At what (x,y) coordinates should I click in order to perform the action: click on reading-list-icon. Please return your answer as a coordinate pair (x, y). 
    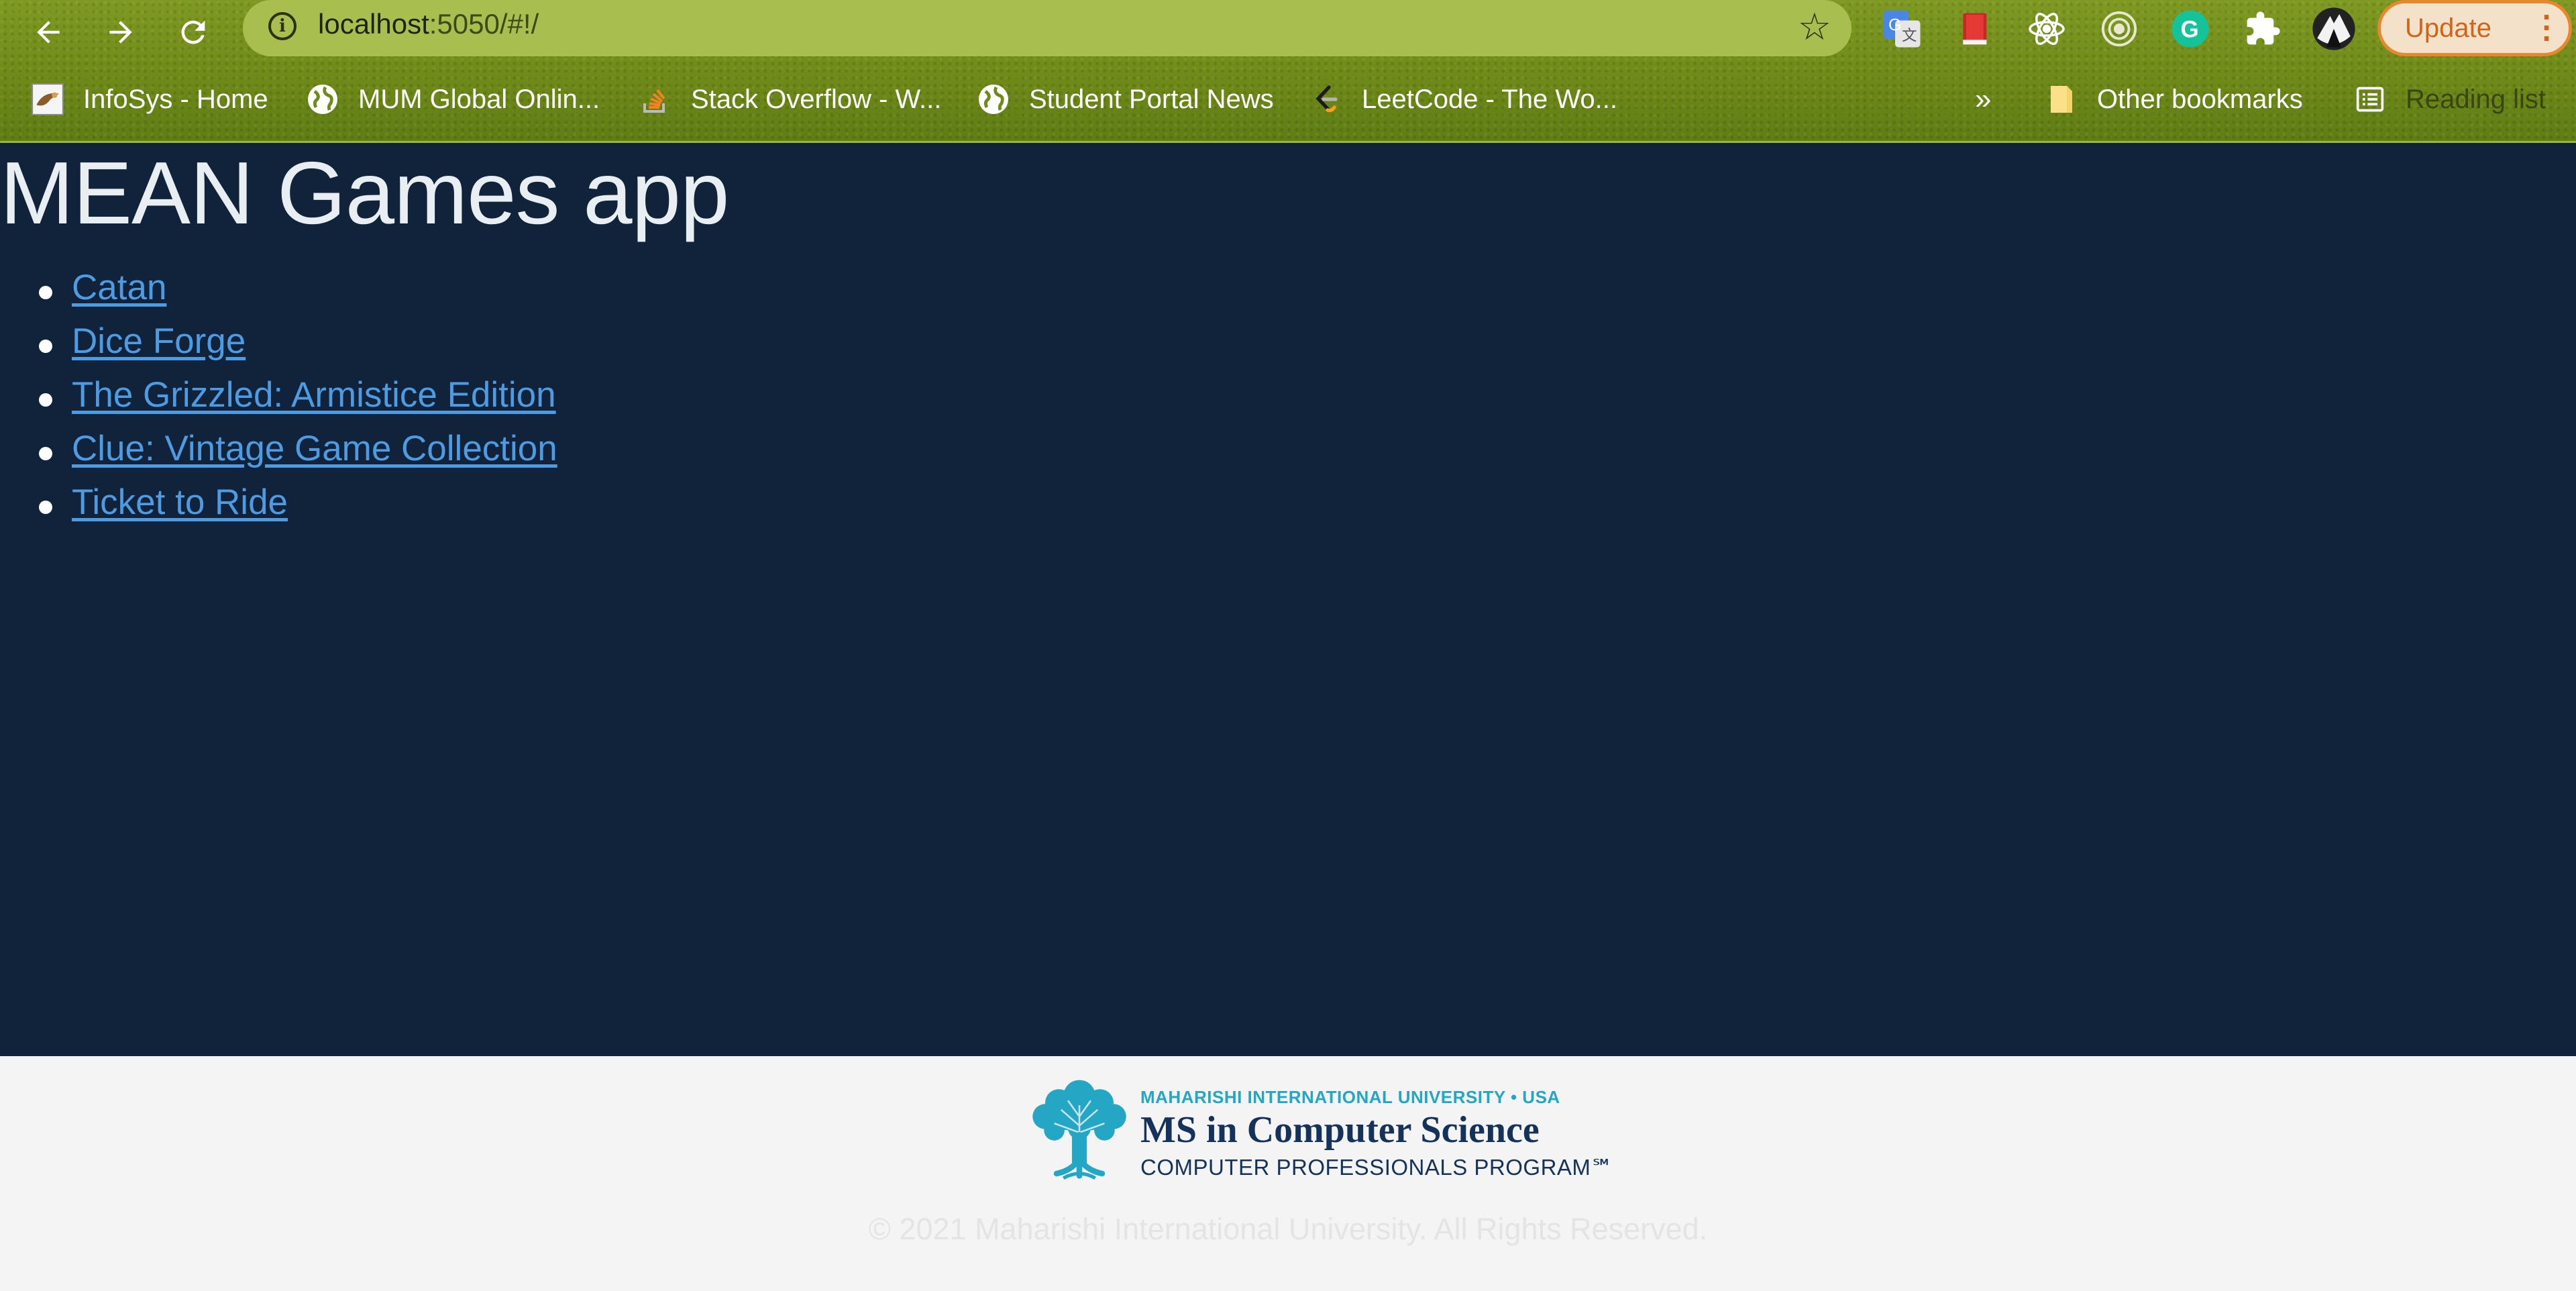
    Looking at the image, I should click on (2370, 99).